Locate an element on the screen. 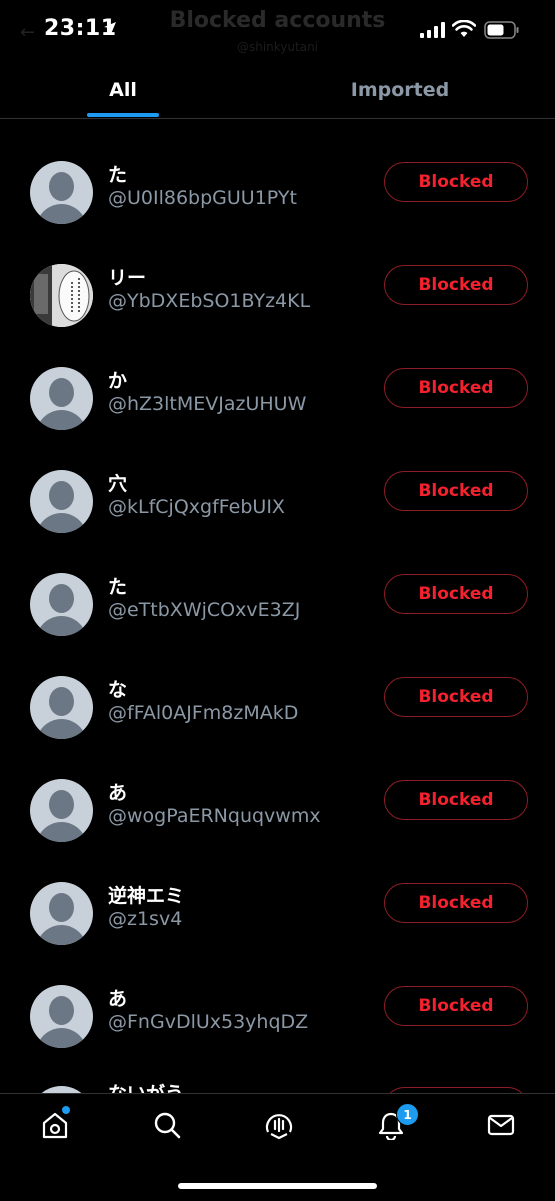  manga-avatar is located at coordinates (61, 295).